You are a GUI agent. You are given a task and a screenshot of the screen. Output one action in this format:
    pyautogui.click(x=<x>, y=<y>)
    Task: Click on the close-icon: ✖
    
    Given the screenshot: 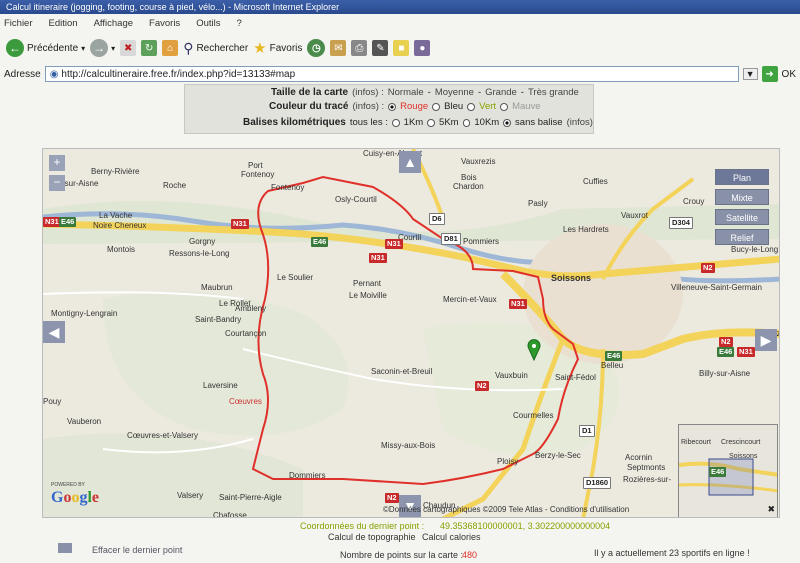 What is the action you would take?
    pyautogui.click(x=771, y=509)
    